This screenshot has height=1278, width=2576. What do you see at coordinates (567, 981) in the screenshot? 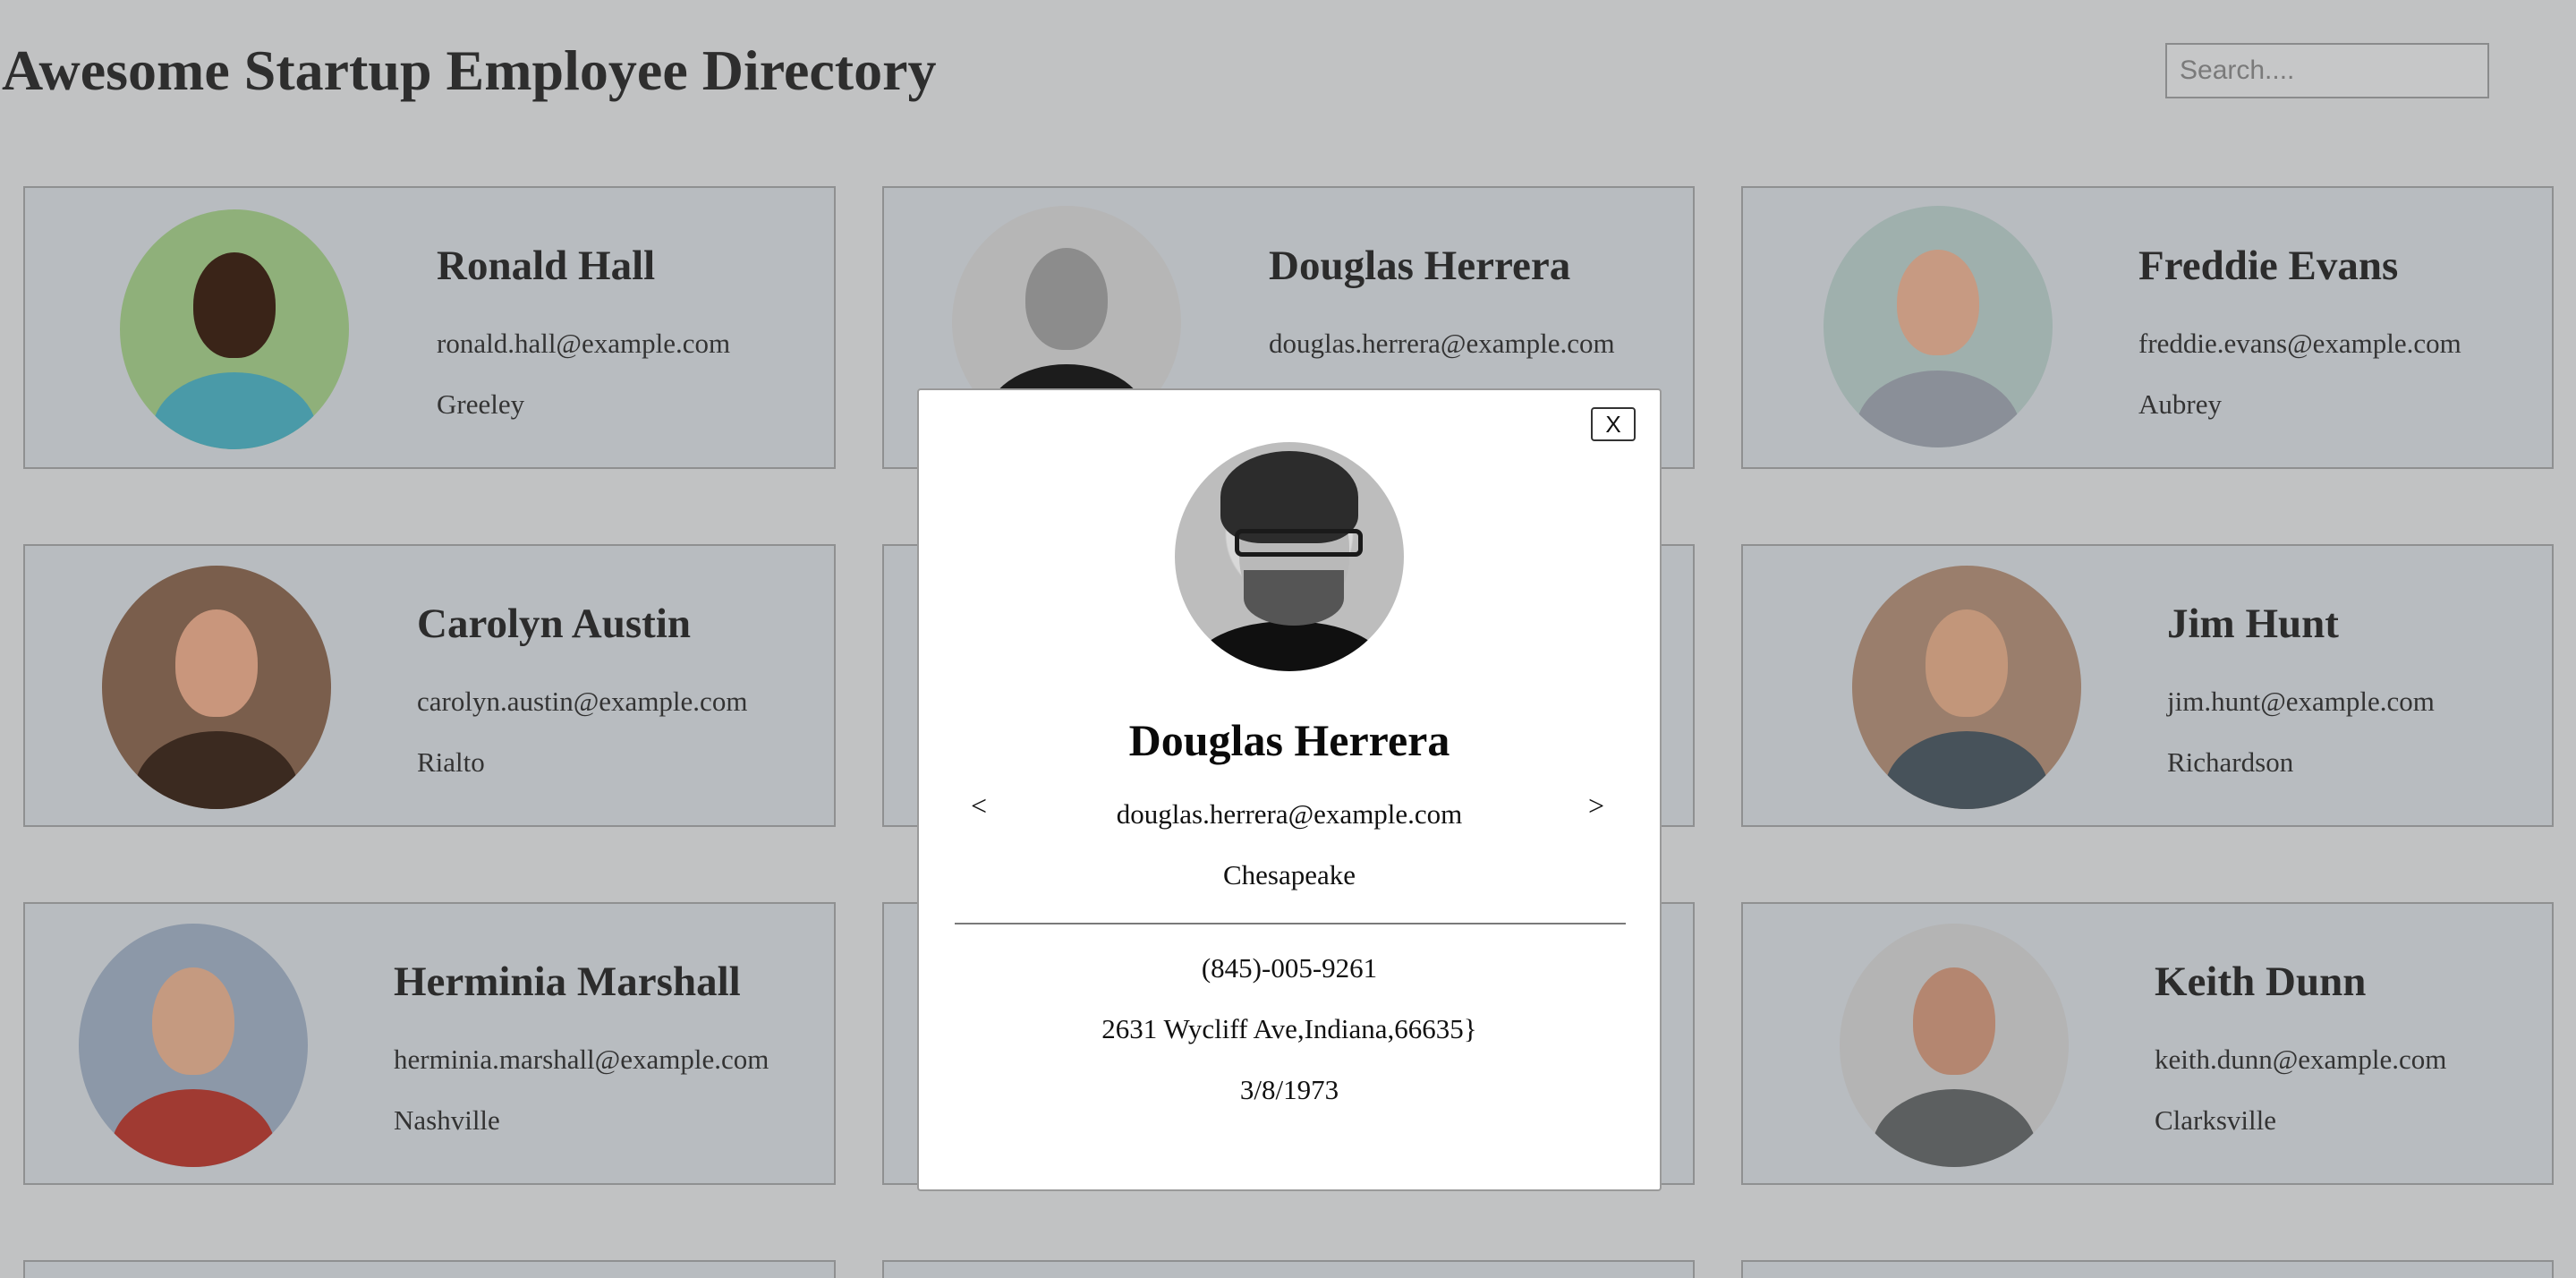
I see `employee-name: Herminia Marshall` at bounding box center [567, 981].